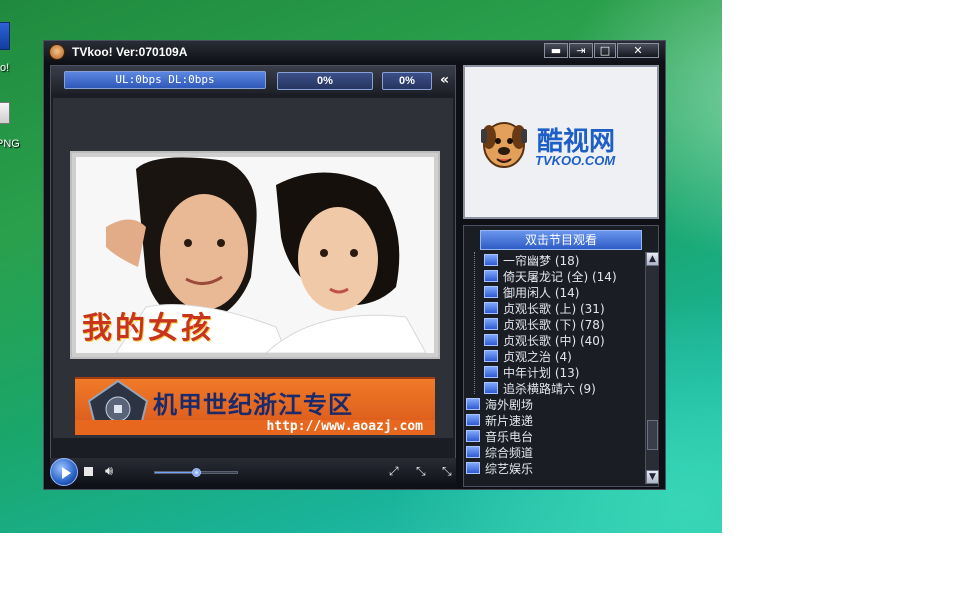 The width and height of the screenshot is (962, 616). What do you see at coordinates (561, 142) in the screenshot?
I see `logo-panel: 酷视网 TVKOO.COM` at bounding box center [561, 142].